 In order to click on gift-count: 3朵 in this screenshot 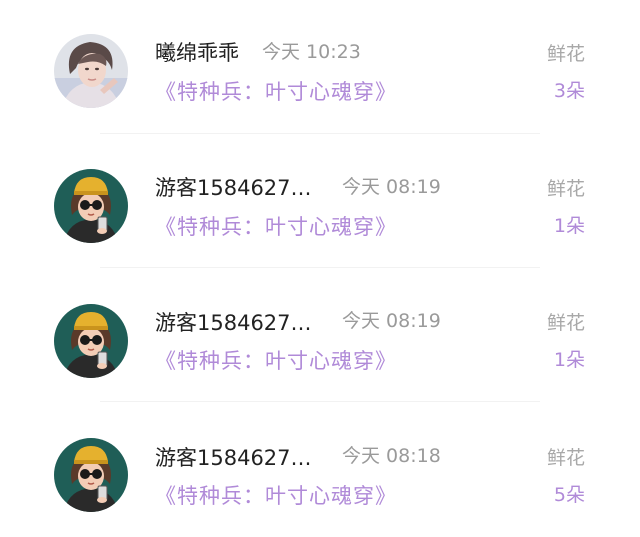, I will do `click(569, 91)`.